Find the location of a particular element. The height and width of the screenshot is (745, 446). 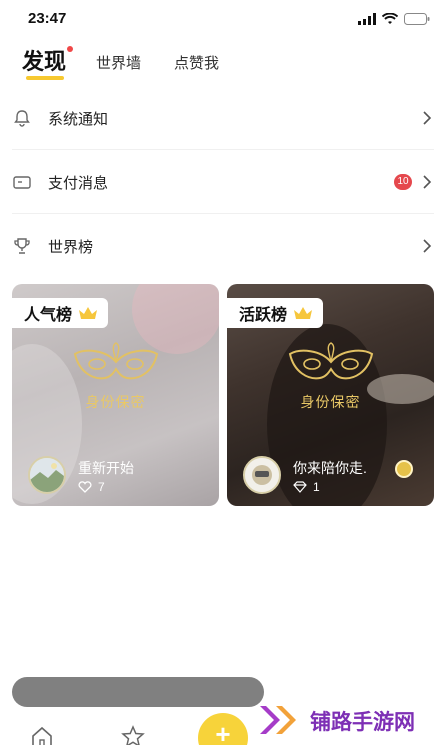

popularity-rank-card: 人气榜 身份保密 重新开始 7 is located at coordinates (115, 395).